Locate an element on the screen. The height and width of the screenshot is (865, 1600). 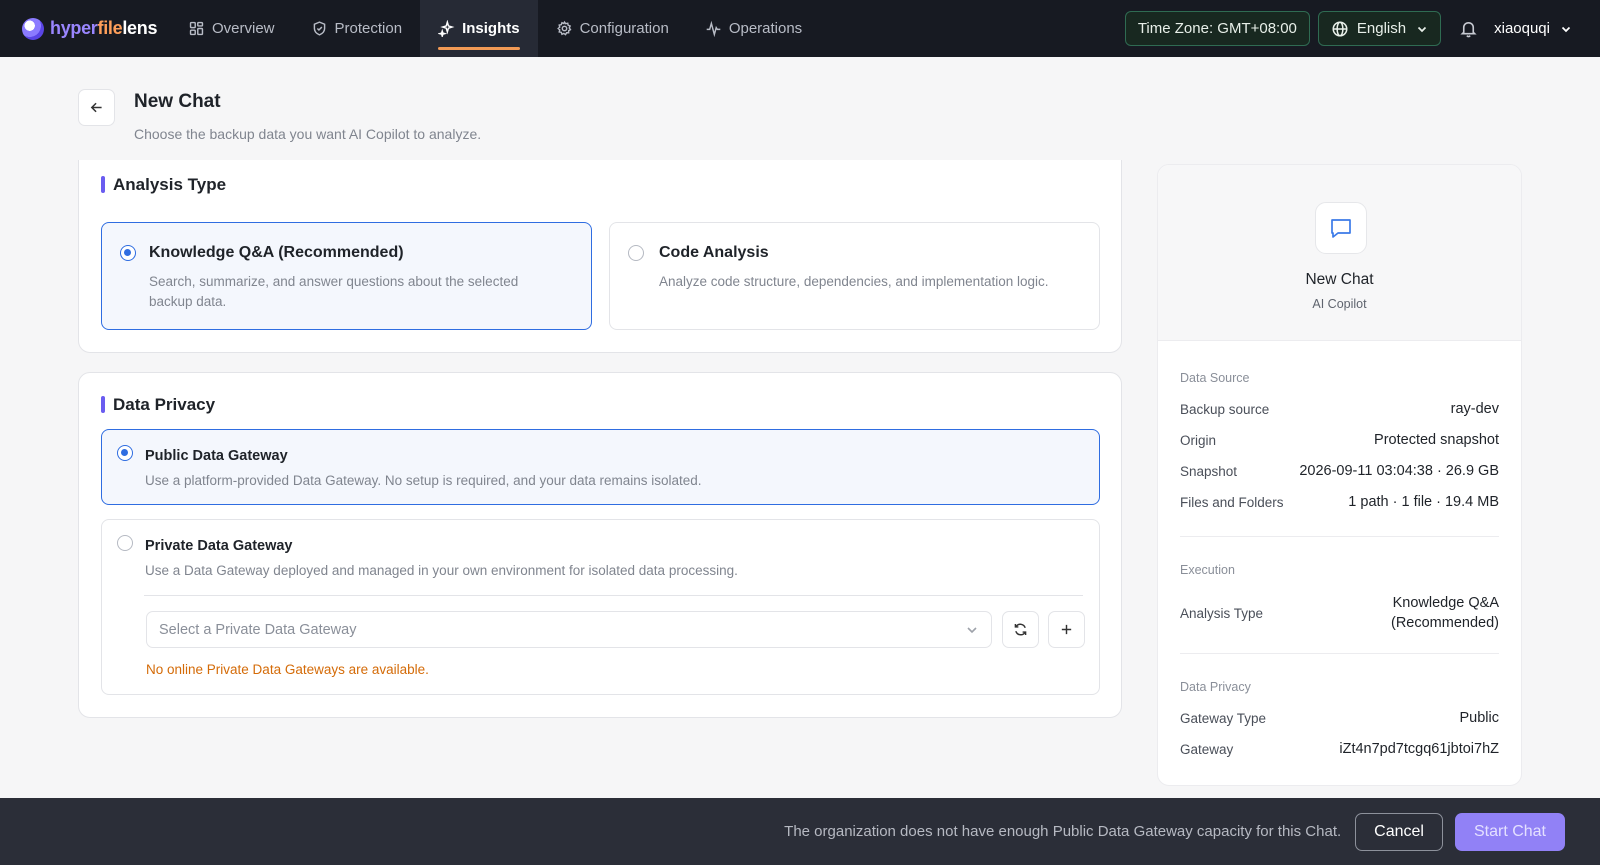
language-label: English is located at coordinates (1381, 28).